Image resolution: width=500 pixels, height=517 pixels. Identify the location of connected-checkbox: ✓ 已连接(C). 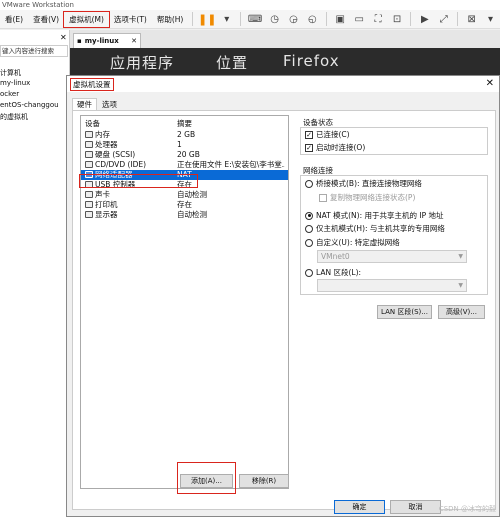
(327, 134).